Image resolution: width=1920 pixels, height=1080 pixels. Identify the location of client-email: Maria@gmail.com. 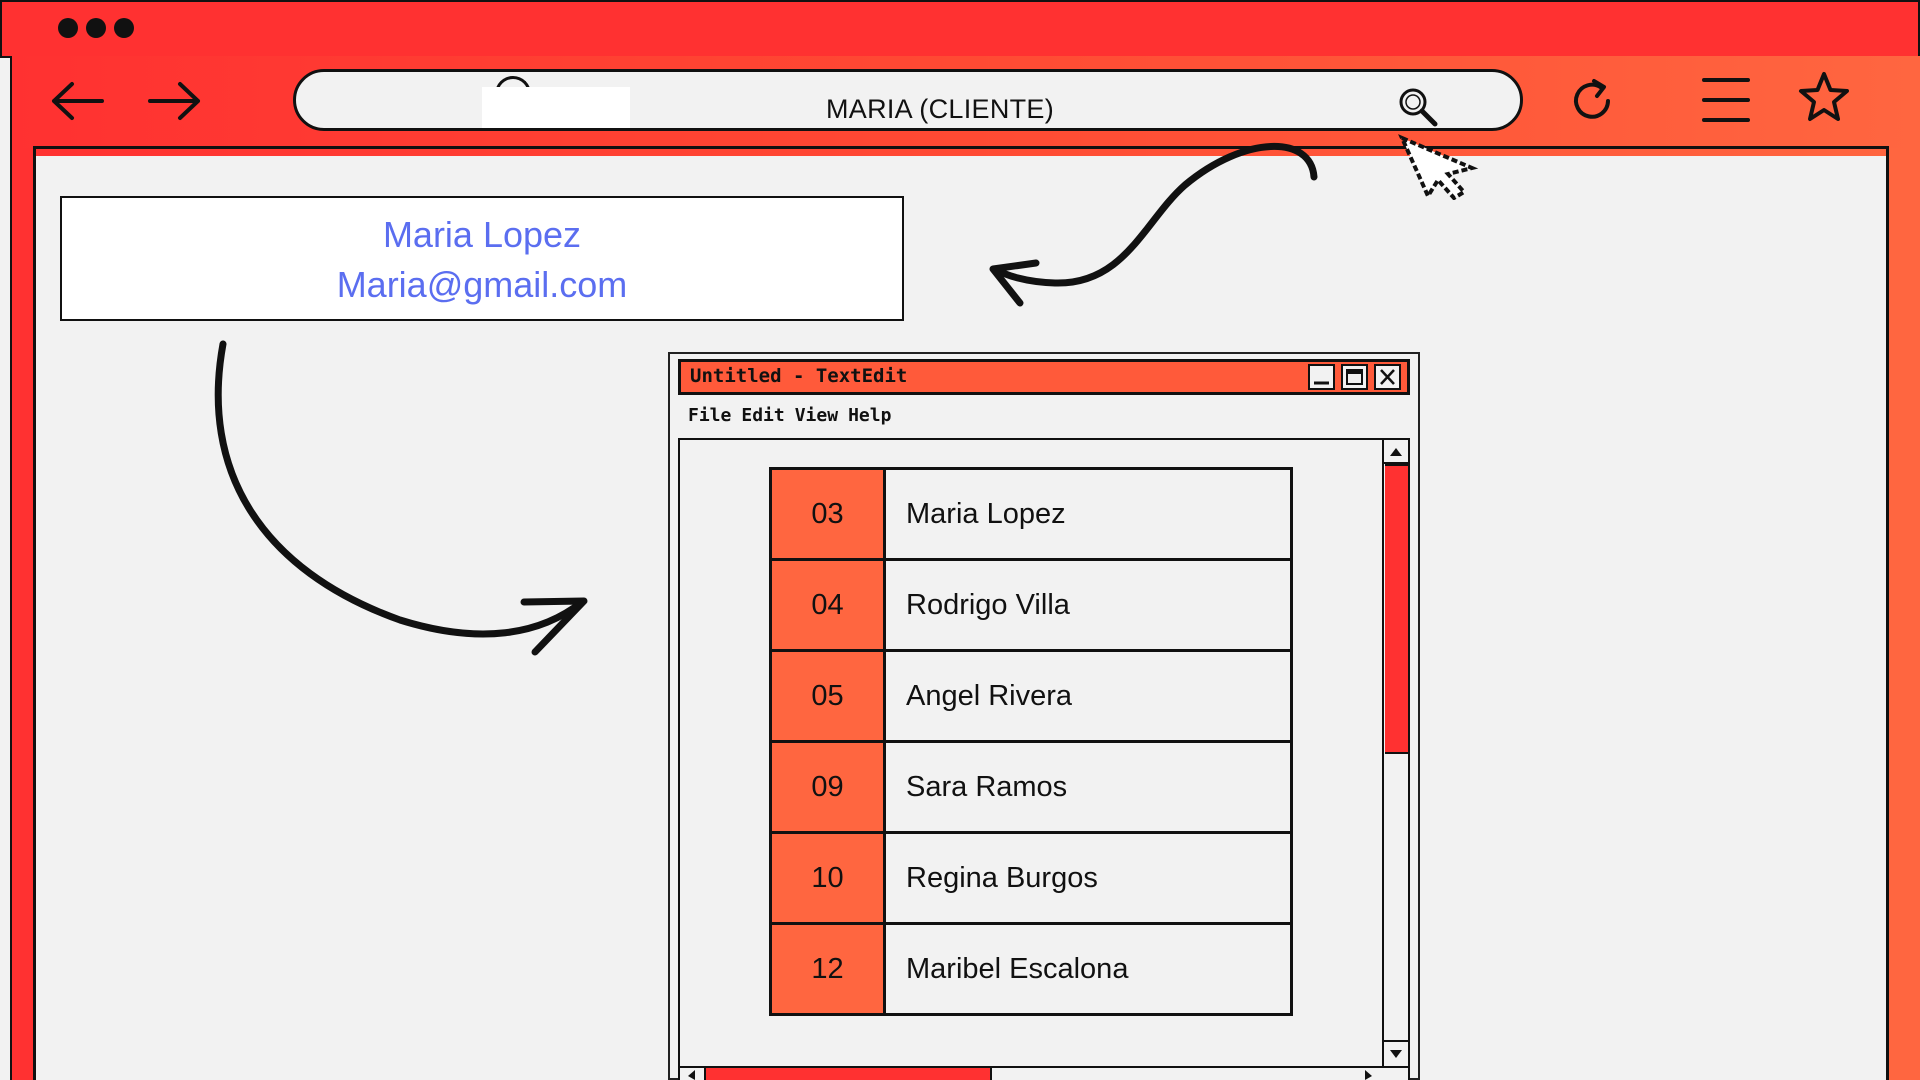
(482, 285).